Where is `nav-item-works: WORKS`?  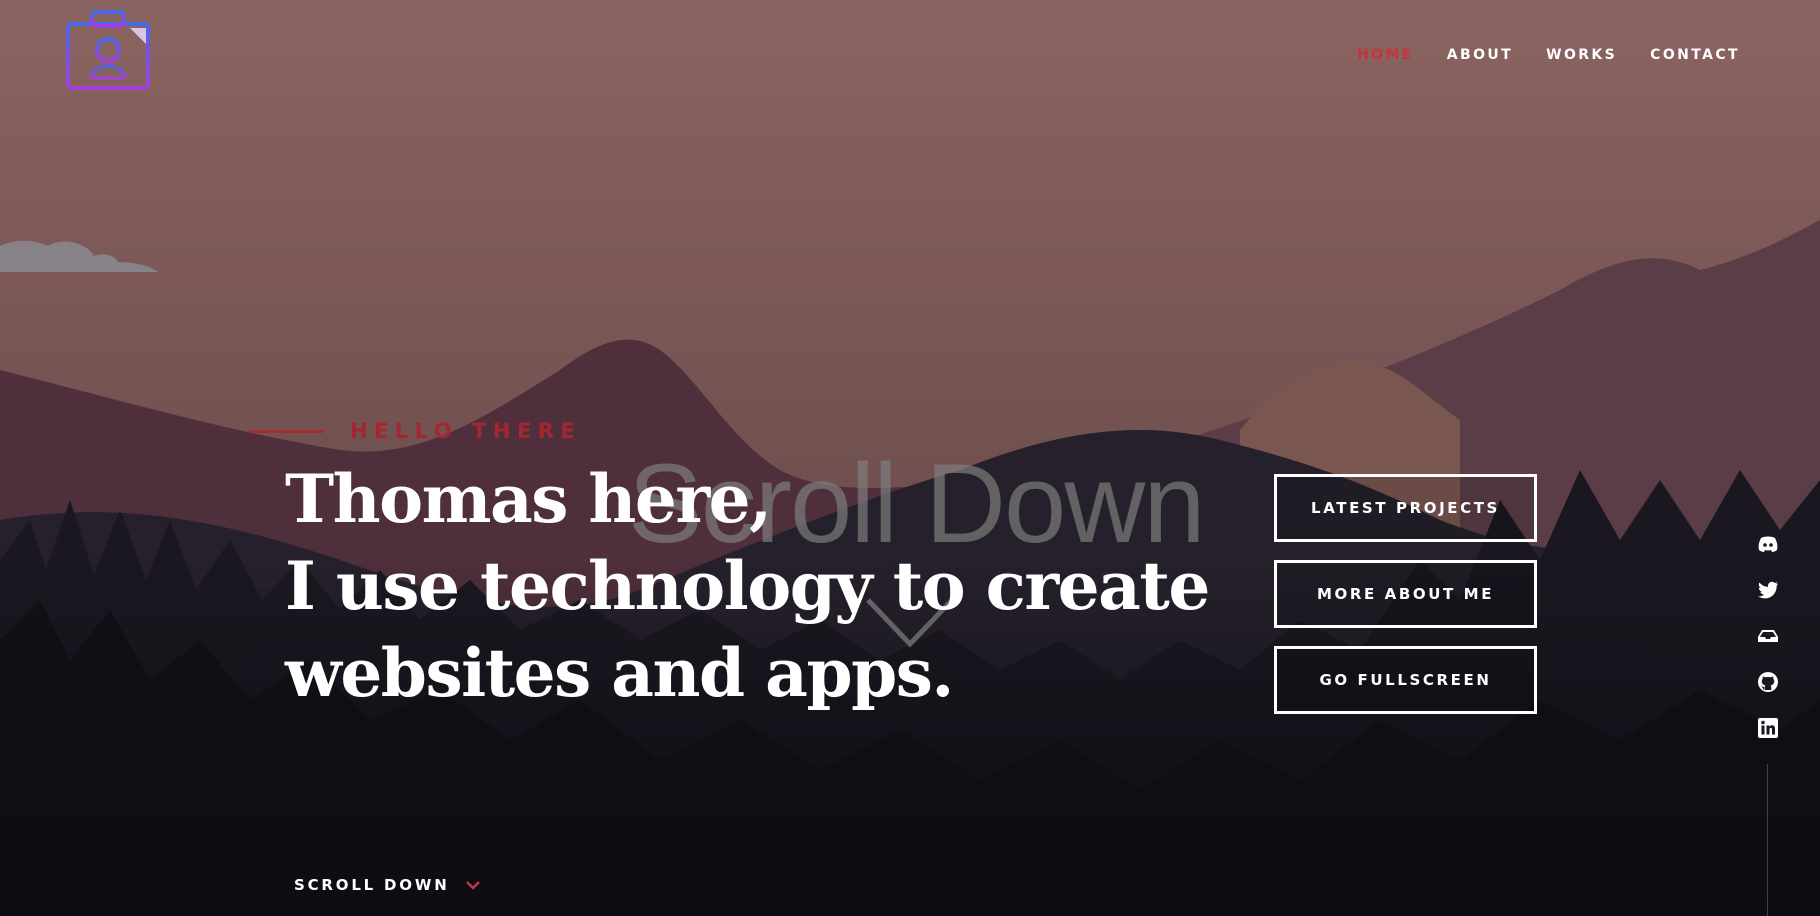 nav-item-works: WORKS is located at coordinates (1581, 53).